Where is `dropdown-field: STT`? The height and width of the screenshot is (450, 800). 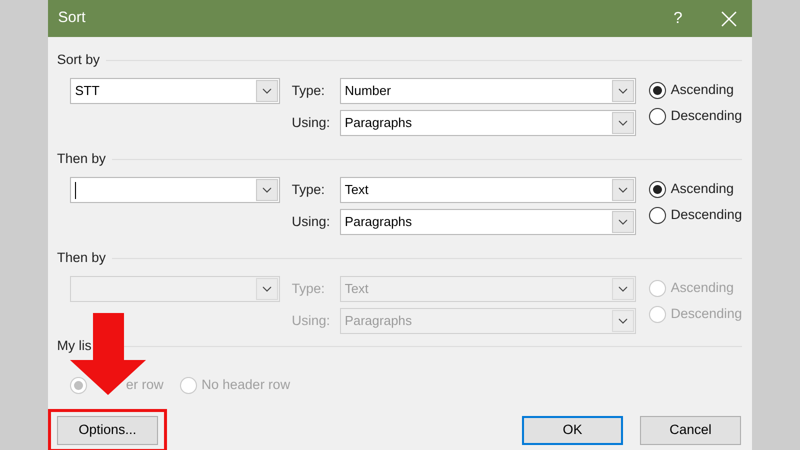 dropdown-field: STT is located at coordinates (175, 91).